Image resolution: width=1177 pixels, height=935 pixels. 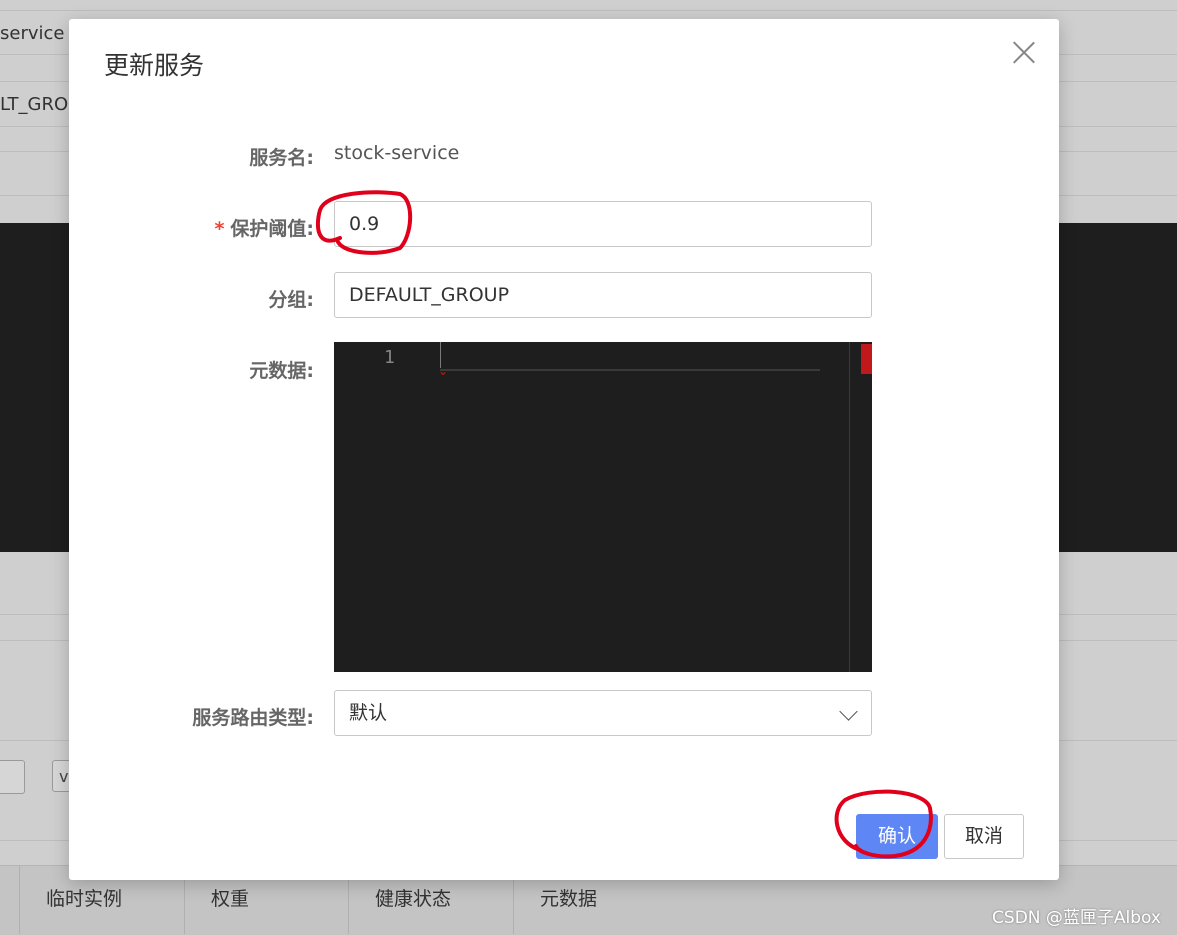 I want to click on service-name-label: 服务名:, so click(x=281, y=158).